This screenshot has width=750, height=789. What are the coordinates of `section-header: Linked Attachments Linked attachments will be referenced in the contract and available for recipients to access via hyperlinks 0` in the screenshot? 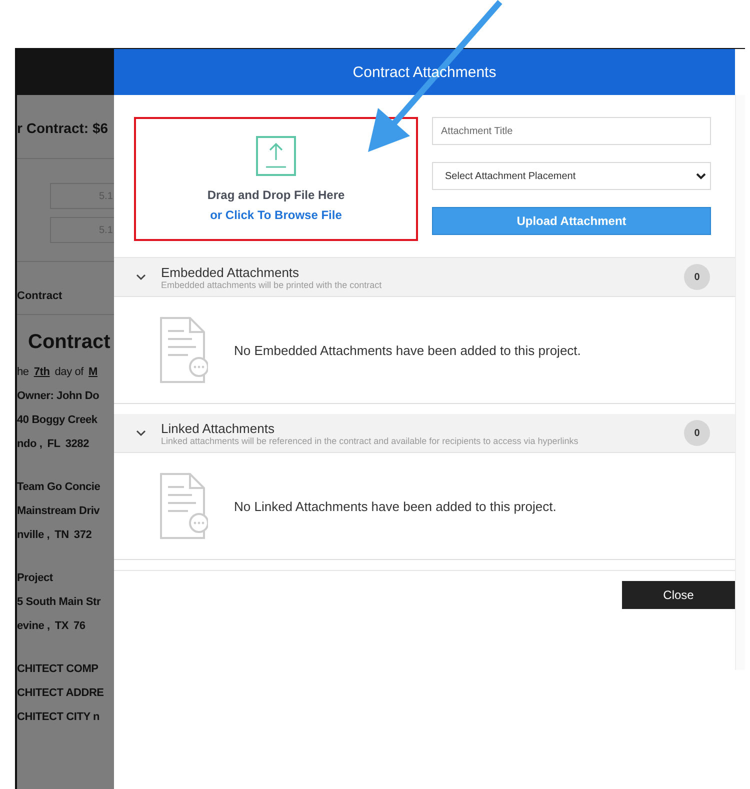 It's located at (424, 433).